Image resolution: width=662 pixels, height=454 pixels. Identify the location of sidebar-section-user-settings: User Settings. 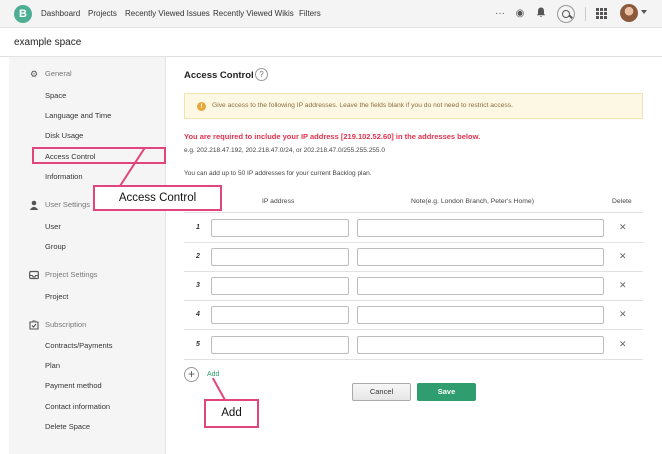
(68, 204).